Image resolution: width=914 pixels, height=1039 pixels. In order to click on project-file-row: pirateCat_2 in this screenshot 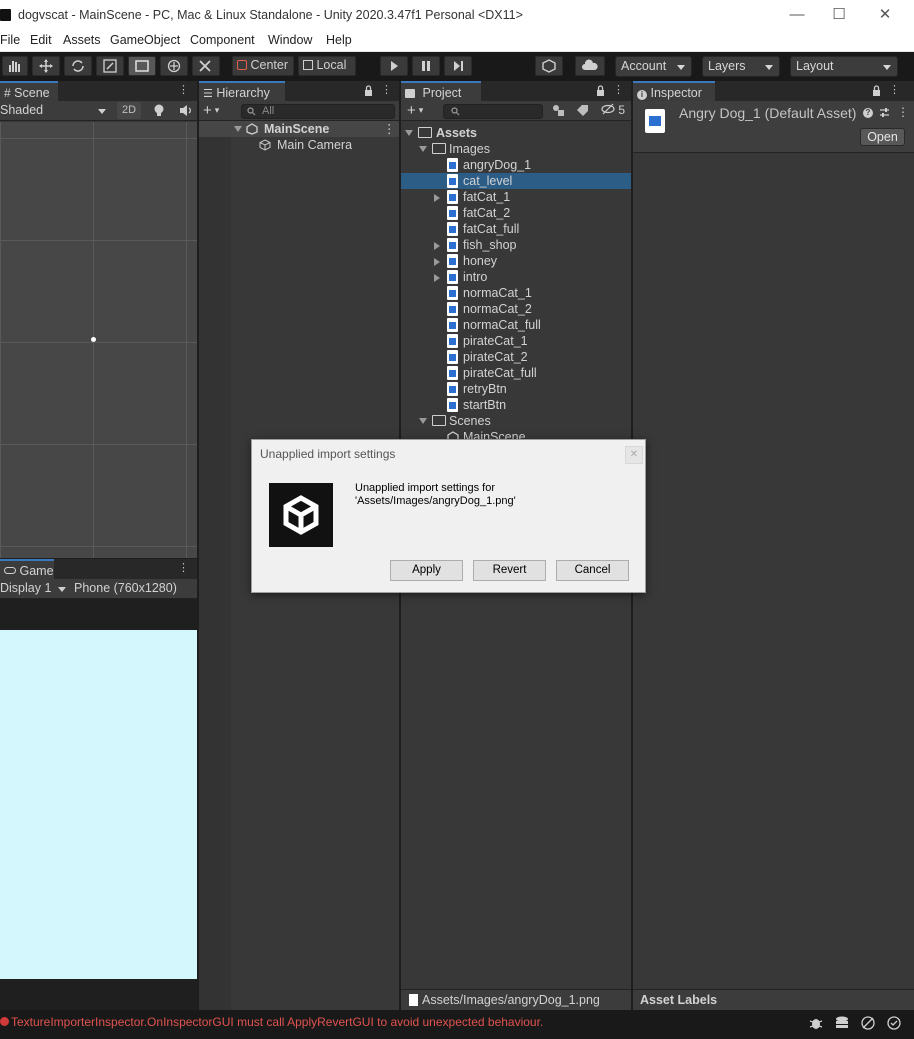, I will do `click(516, 357)`.